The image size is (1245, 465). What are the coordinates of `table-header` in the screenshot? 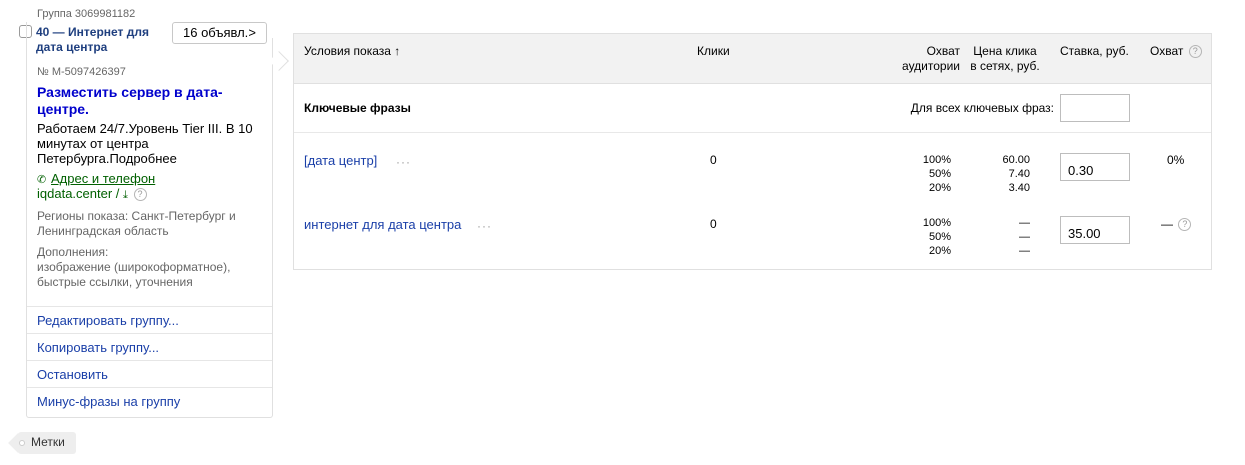 It's located at (752, 59).